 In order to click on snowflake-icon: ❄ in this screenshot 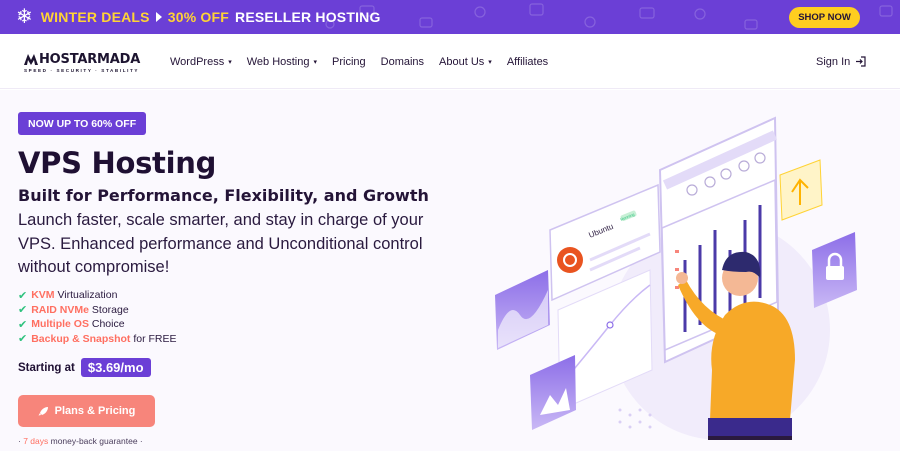, I will do `click(24, 17)`.